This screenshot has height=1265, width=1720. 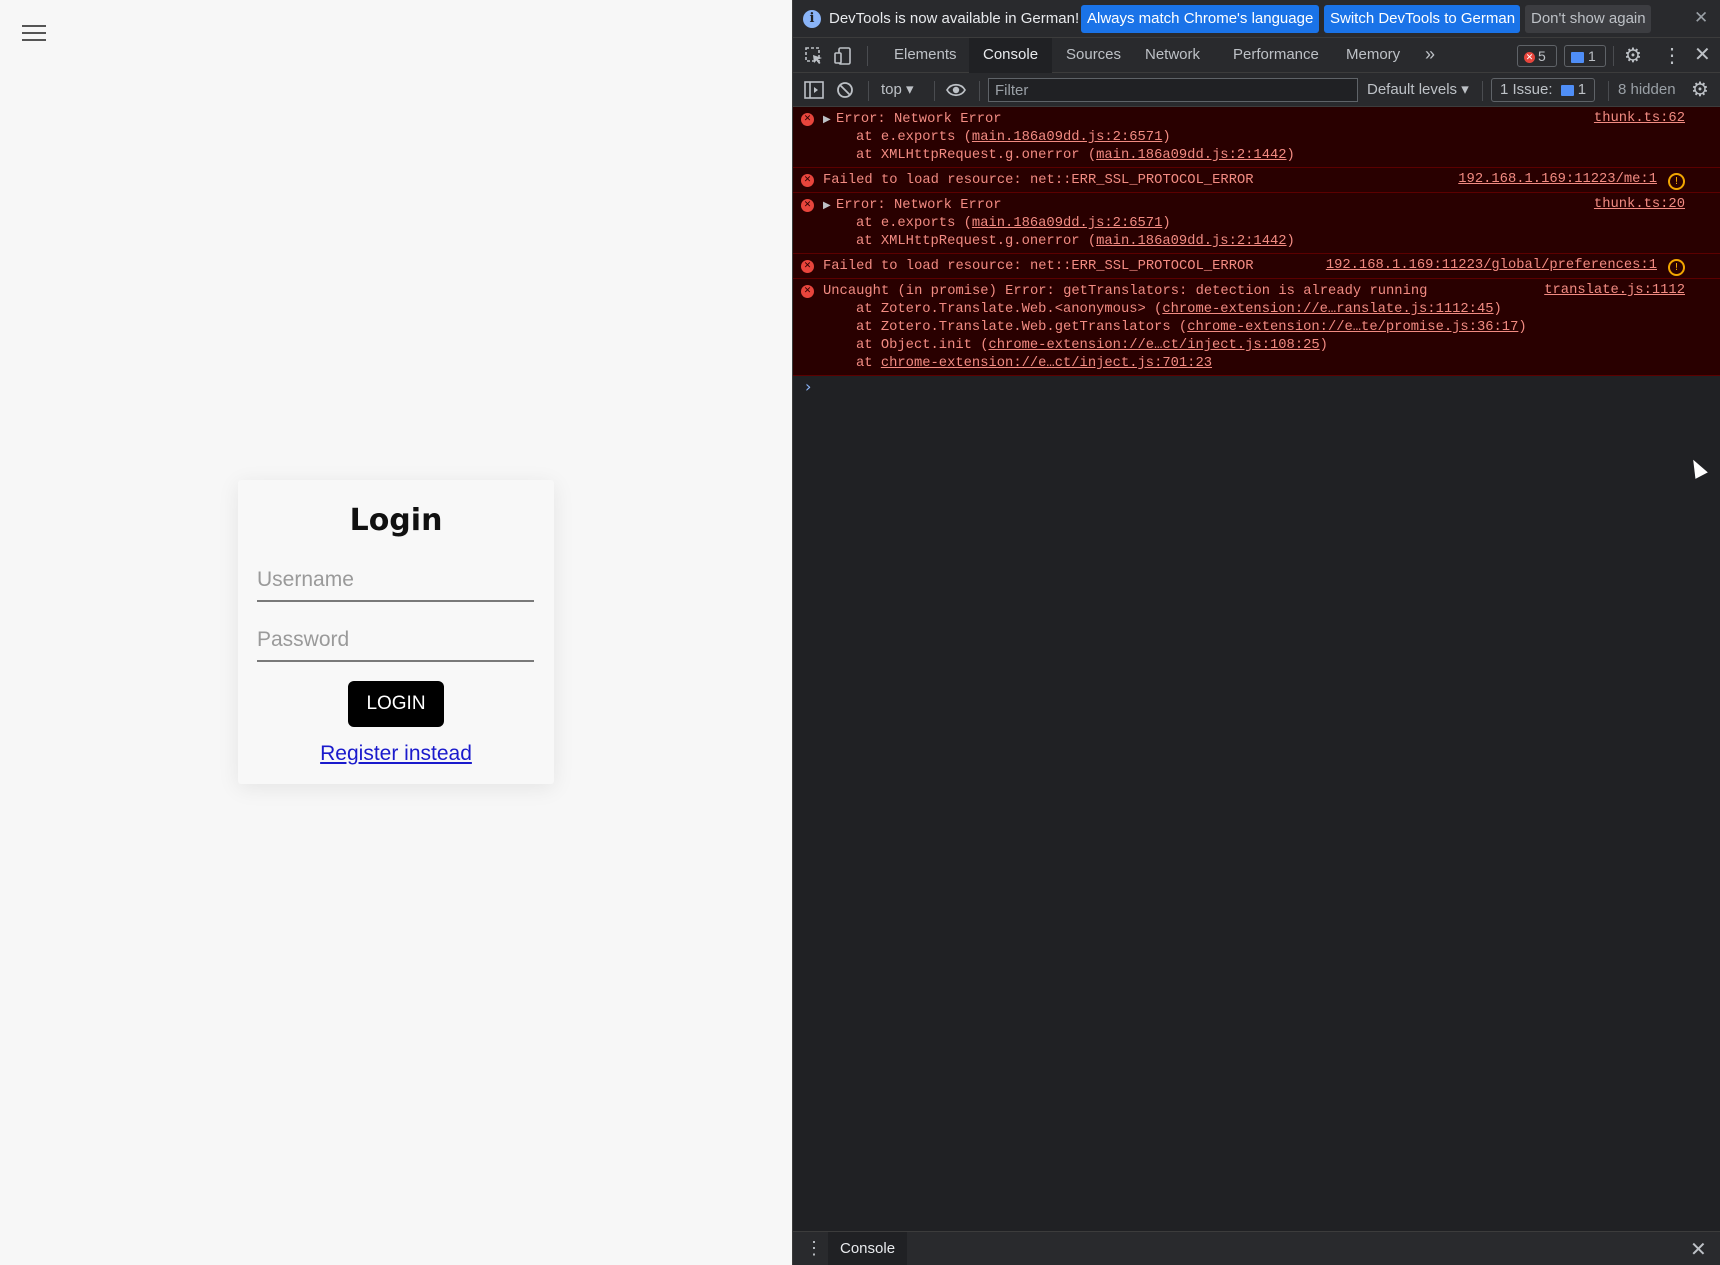 What do you see at coordinates (1430, 54) in the screenshot?
I see `more-tabs-chevron-icon: »` at bounding box center [1430, 54].